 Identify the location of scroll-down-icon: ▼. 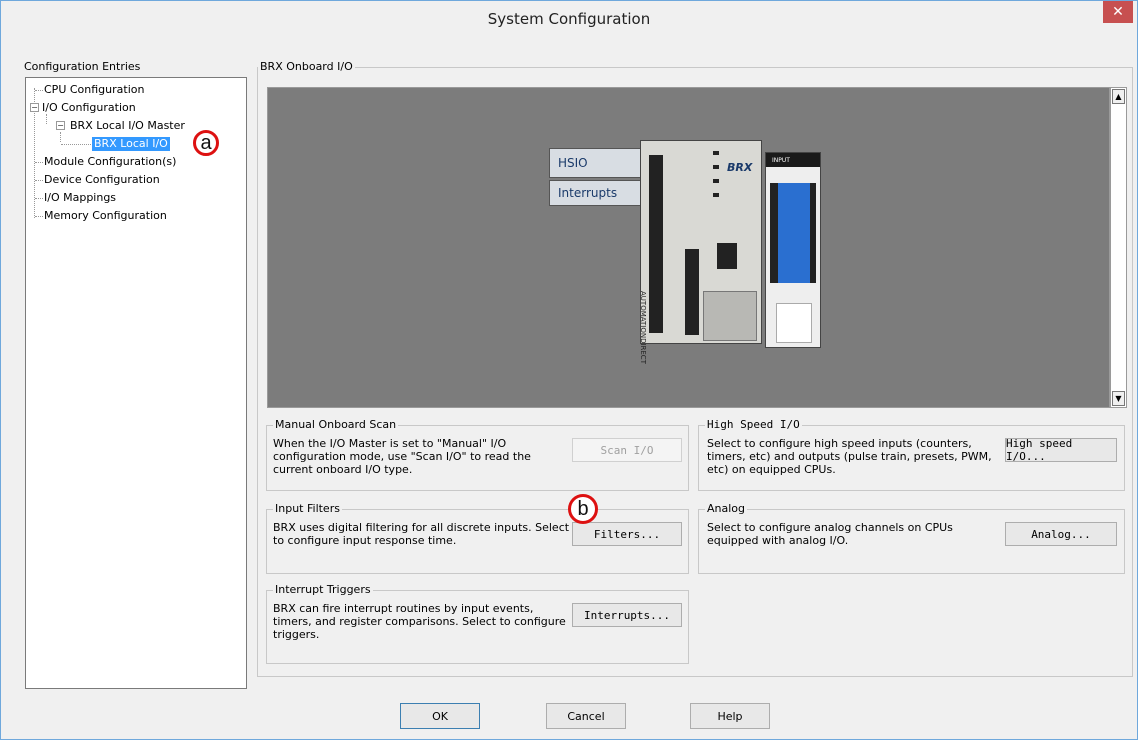
(1118, 398).